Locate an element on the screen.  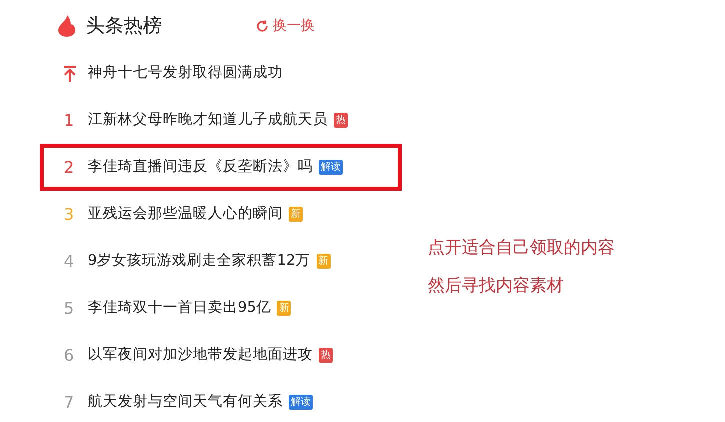
rank-number: 7 is located at coordinates (69, 402).